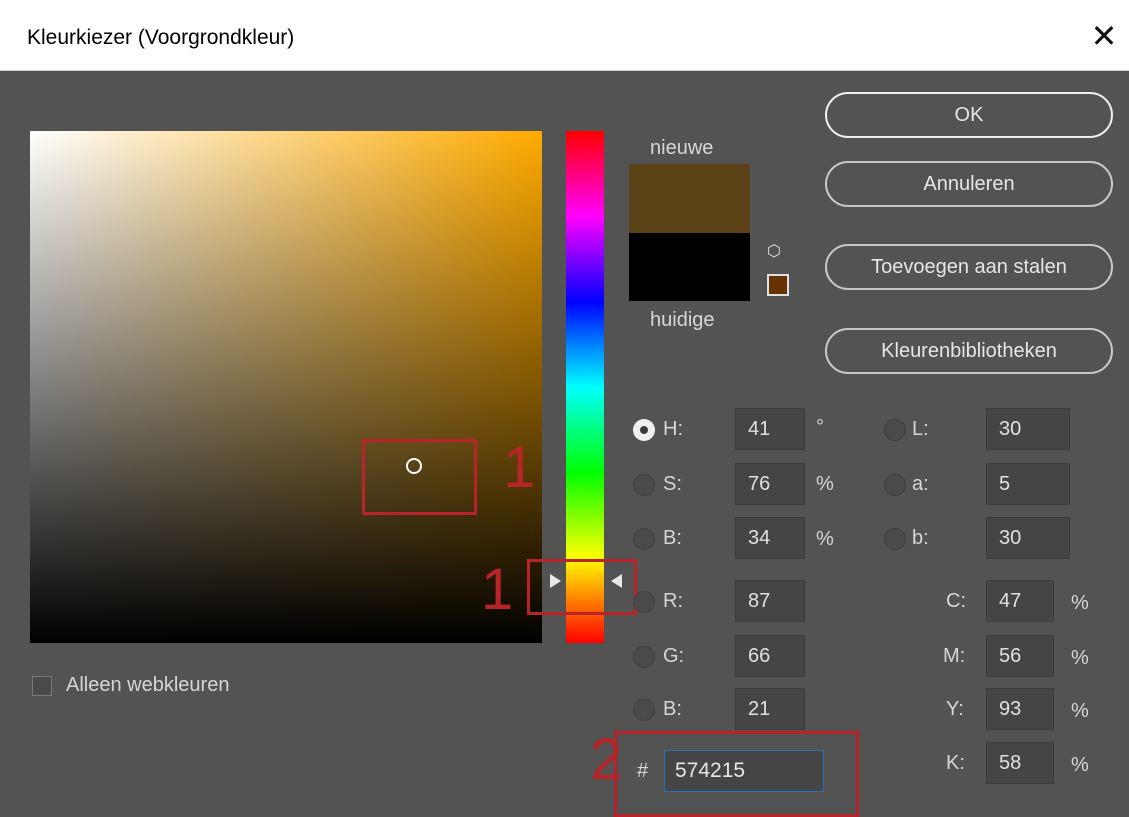 The width and height of the screenshot is (1129, 817). What do you see at coordinates (673, 601) in the screenshot?
I see `r-label: R:` at bounding box center [673, 601].